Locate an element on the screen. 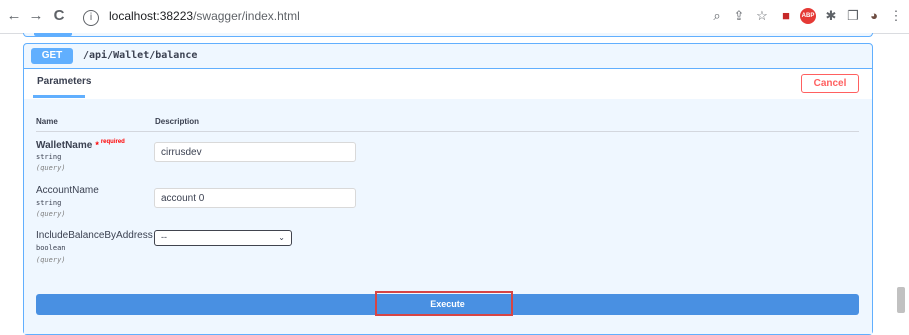 The image size is (909, 335). adblock-icon: ABP is located at coordinates (808, 16).